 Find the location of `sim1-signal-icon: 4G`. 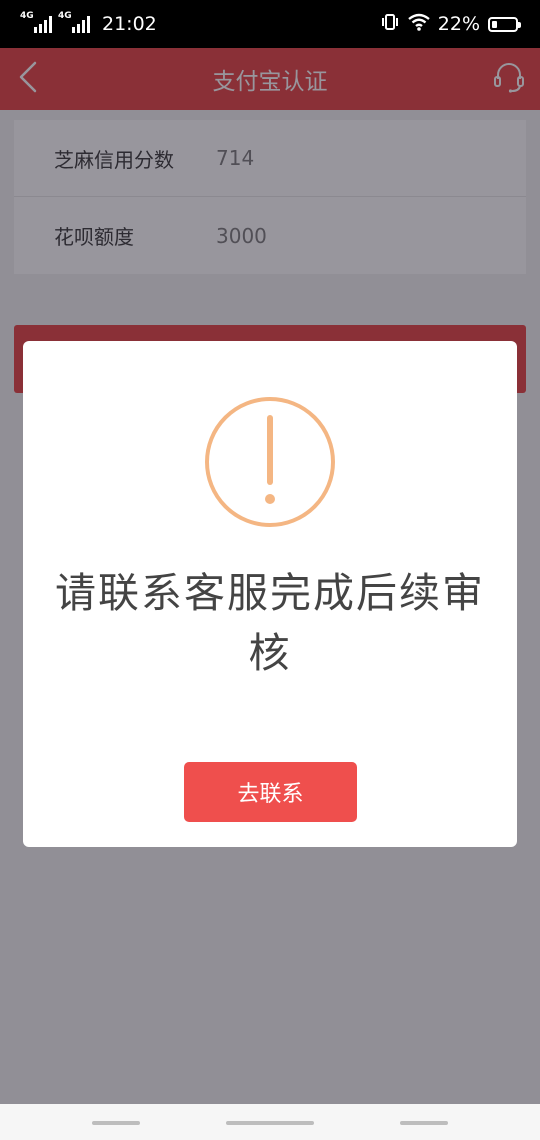

sim1-signal-icon: 4G is located at coordinates (36, 22).